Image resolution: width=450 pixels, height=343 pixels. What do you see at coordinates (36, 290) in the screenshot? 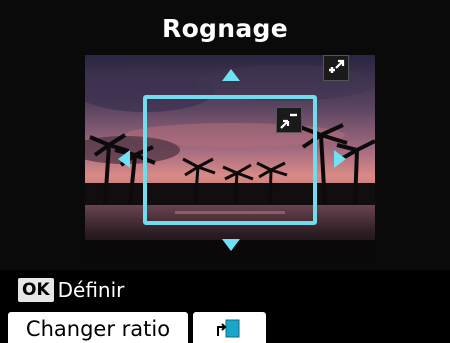
I see `ok-key-badge: OK` at bounding box center [36, 290].